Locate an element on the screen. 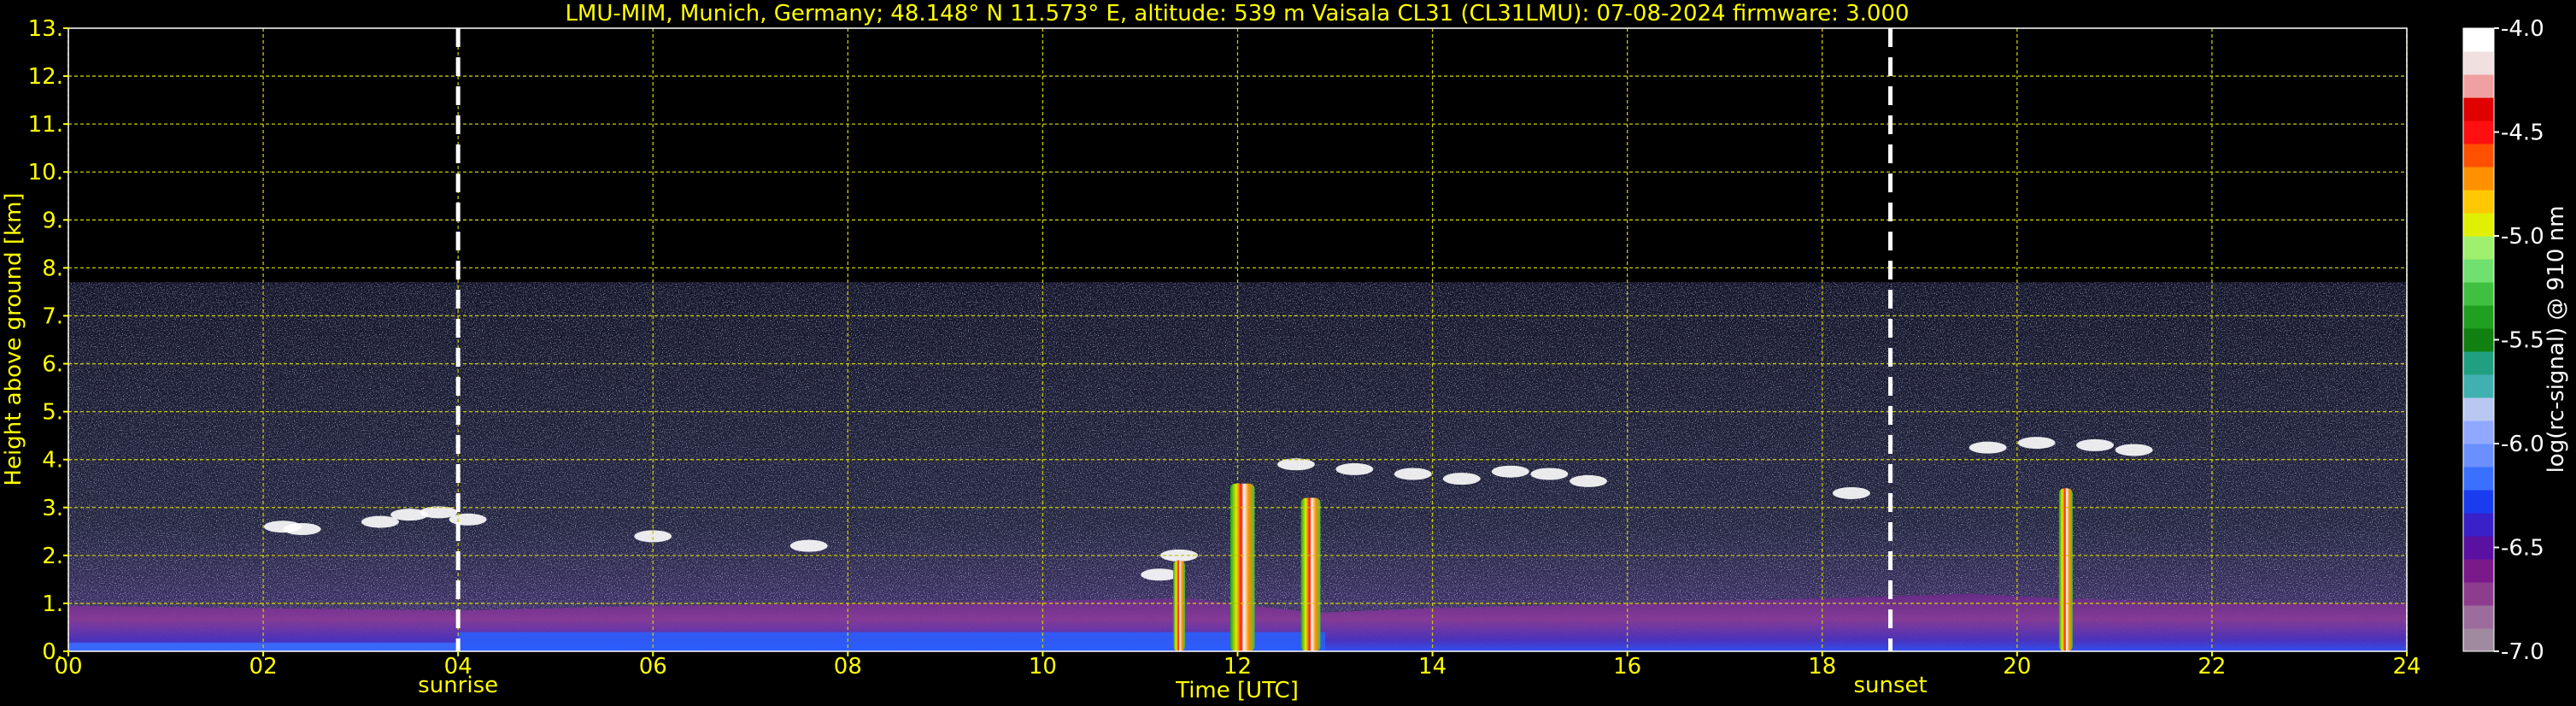  y-tick-label: 8. is located at coordinates (52, 268).